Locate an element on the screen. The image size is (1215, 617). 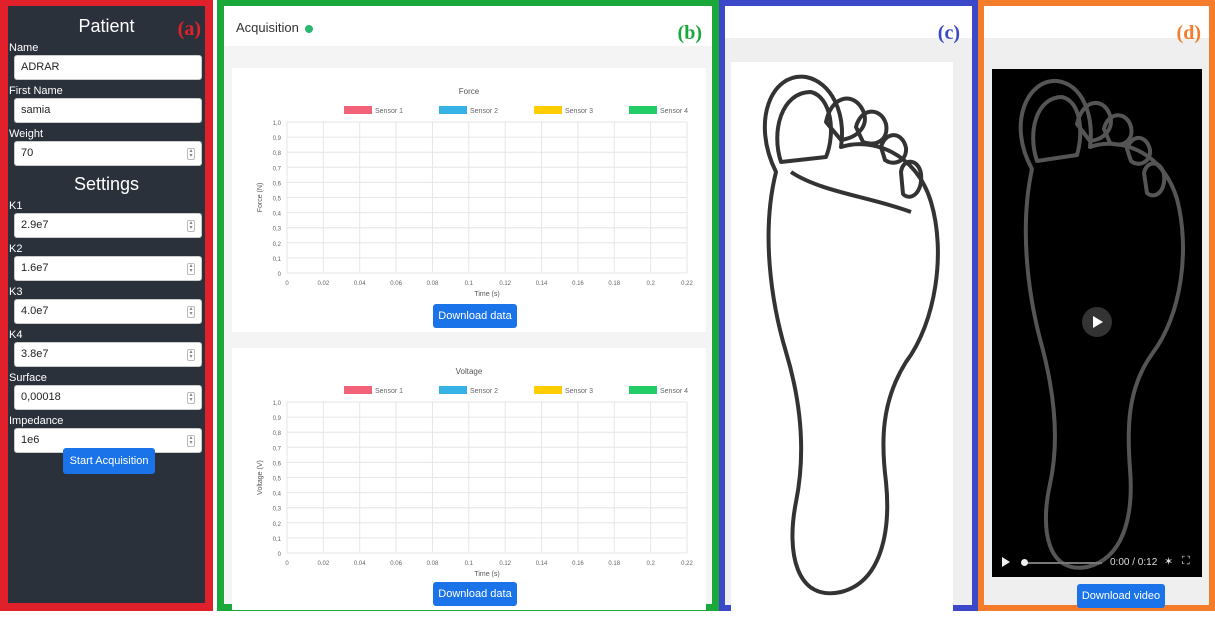
field-value: 0,00018 is located at coordinates (41, 397).